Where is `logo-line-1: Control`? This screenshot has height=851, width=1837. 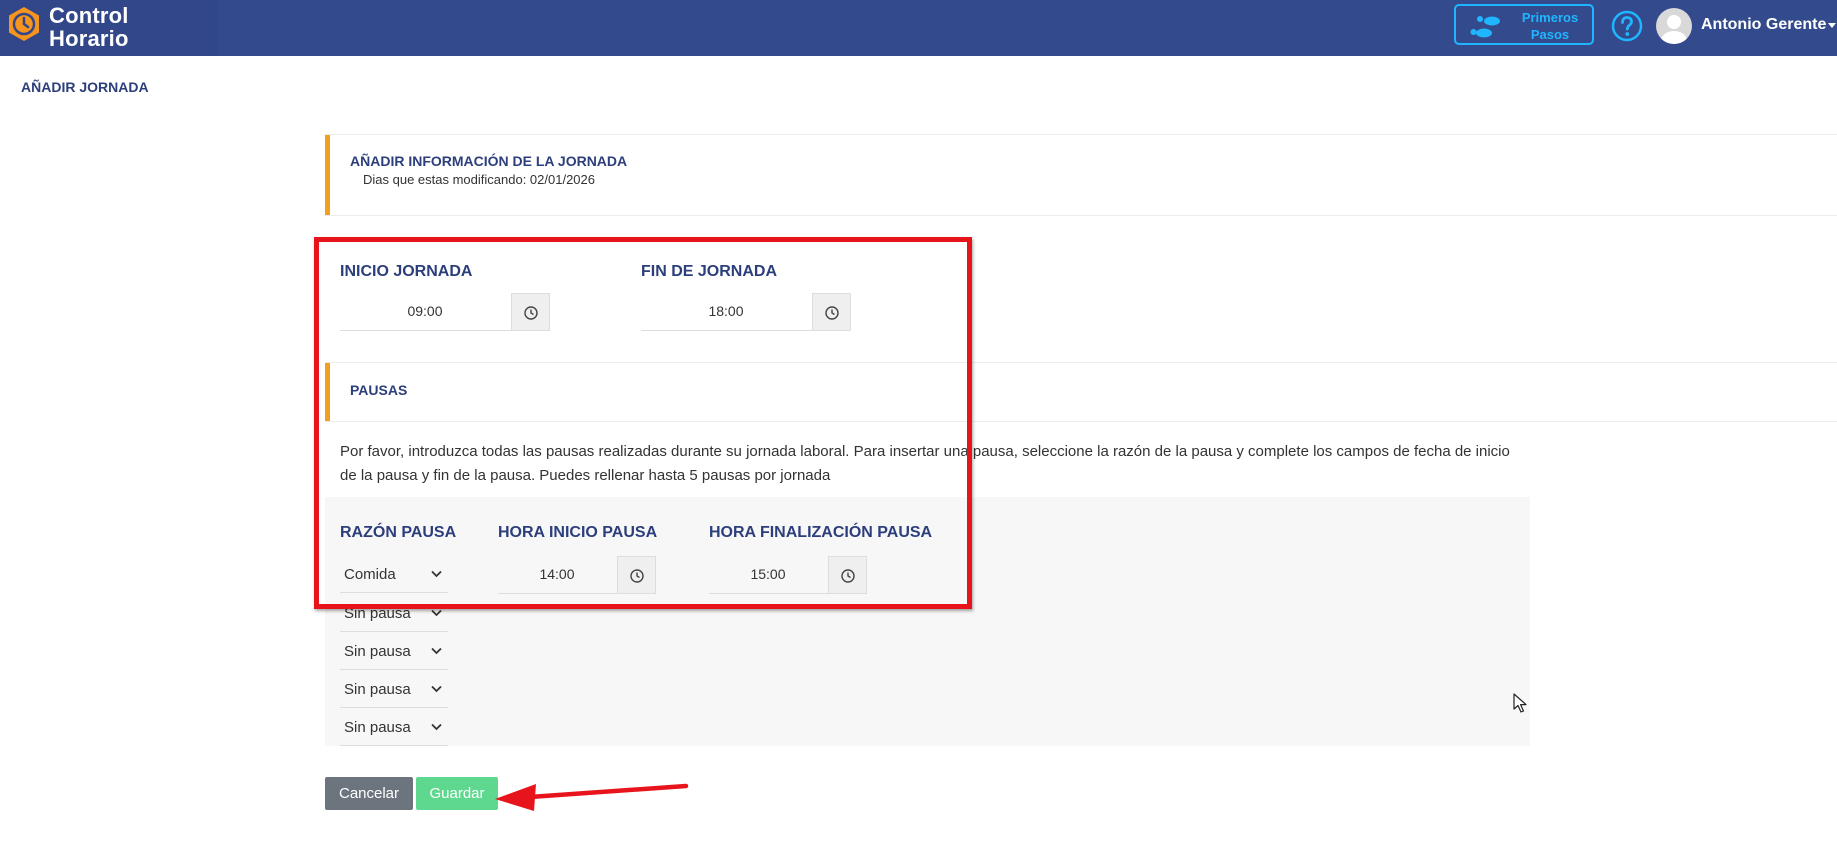
logo-line-1: Control is located at coordinates (89, 15).